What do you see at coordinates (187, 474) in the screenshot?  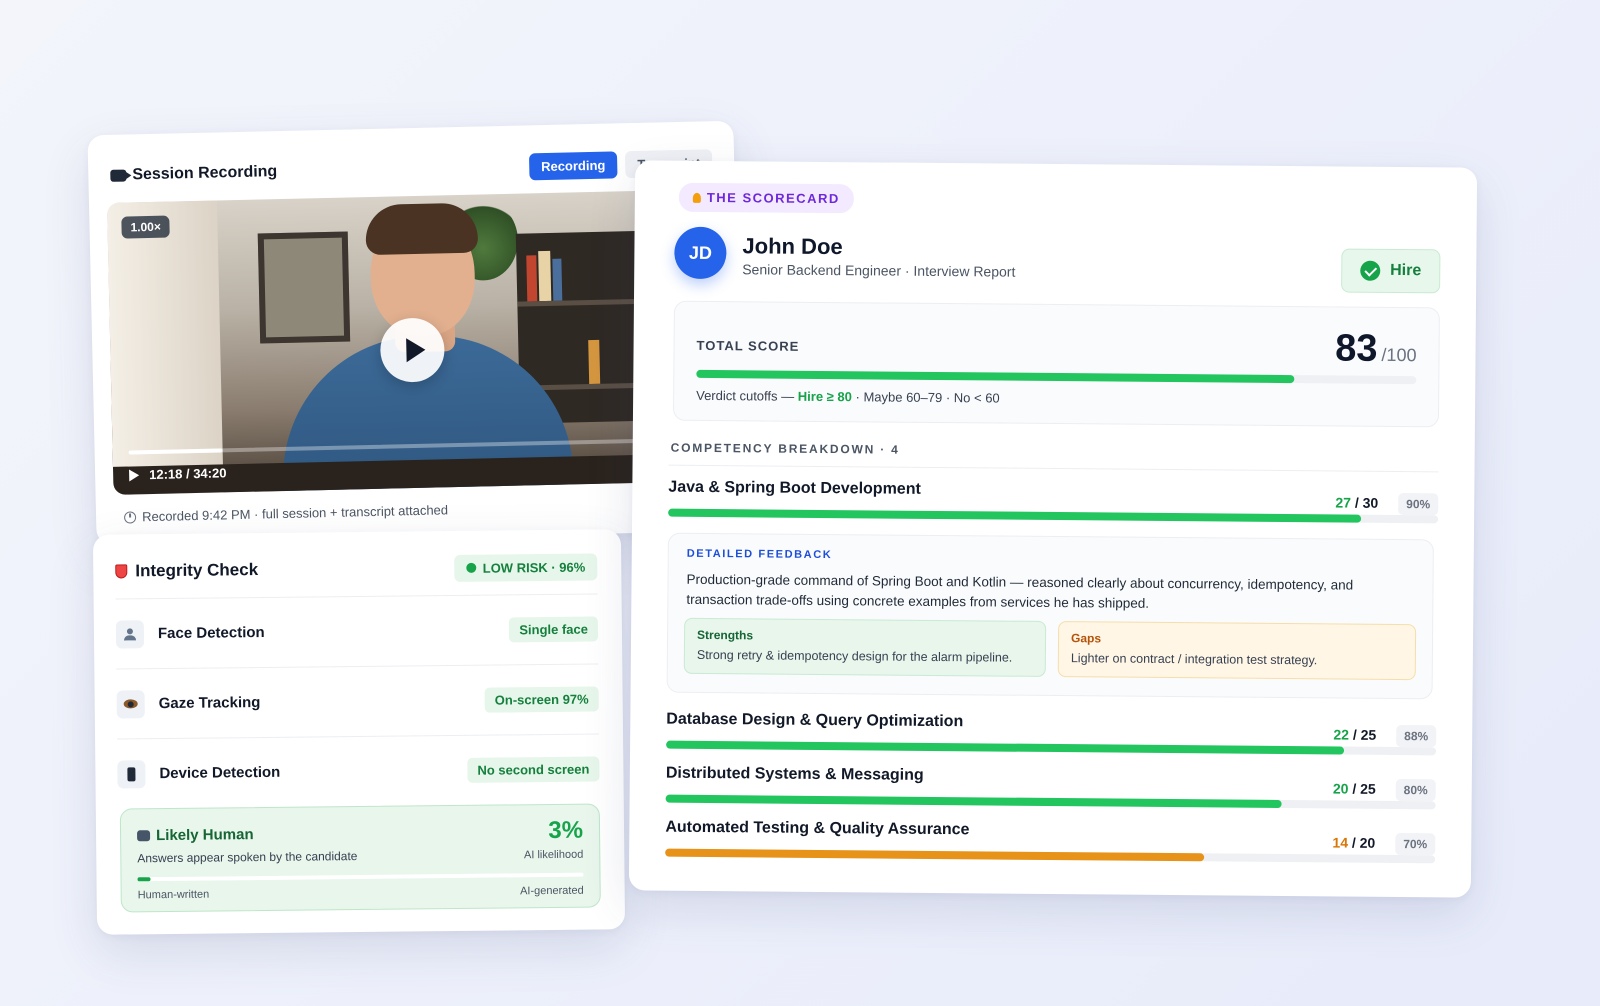 I see `video-timestamp: 12:18 / 34:20` at bounding box center [187, 474].